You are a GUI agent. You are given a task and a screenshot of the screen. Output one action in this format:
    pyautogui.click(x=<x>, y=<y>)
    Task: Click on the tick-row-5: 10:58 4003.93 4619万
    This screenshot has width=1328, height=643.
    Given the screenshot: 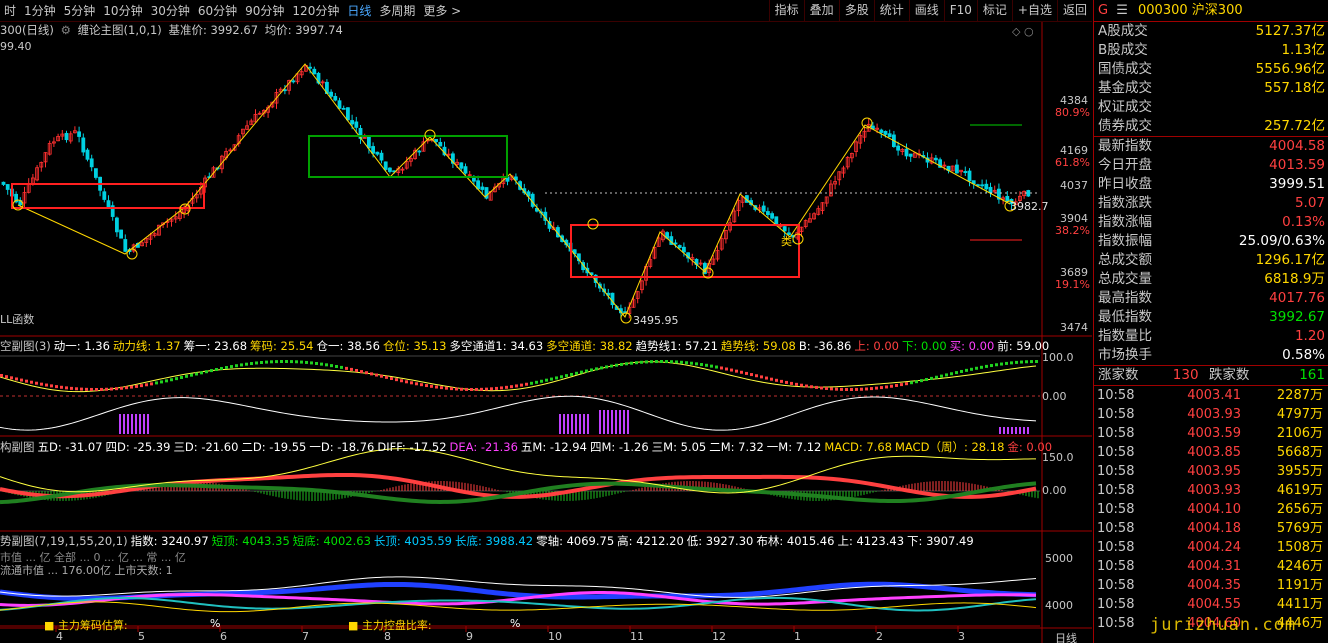 What is the action you would take?
    pyautogui.click(x=1211, y=490)
    